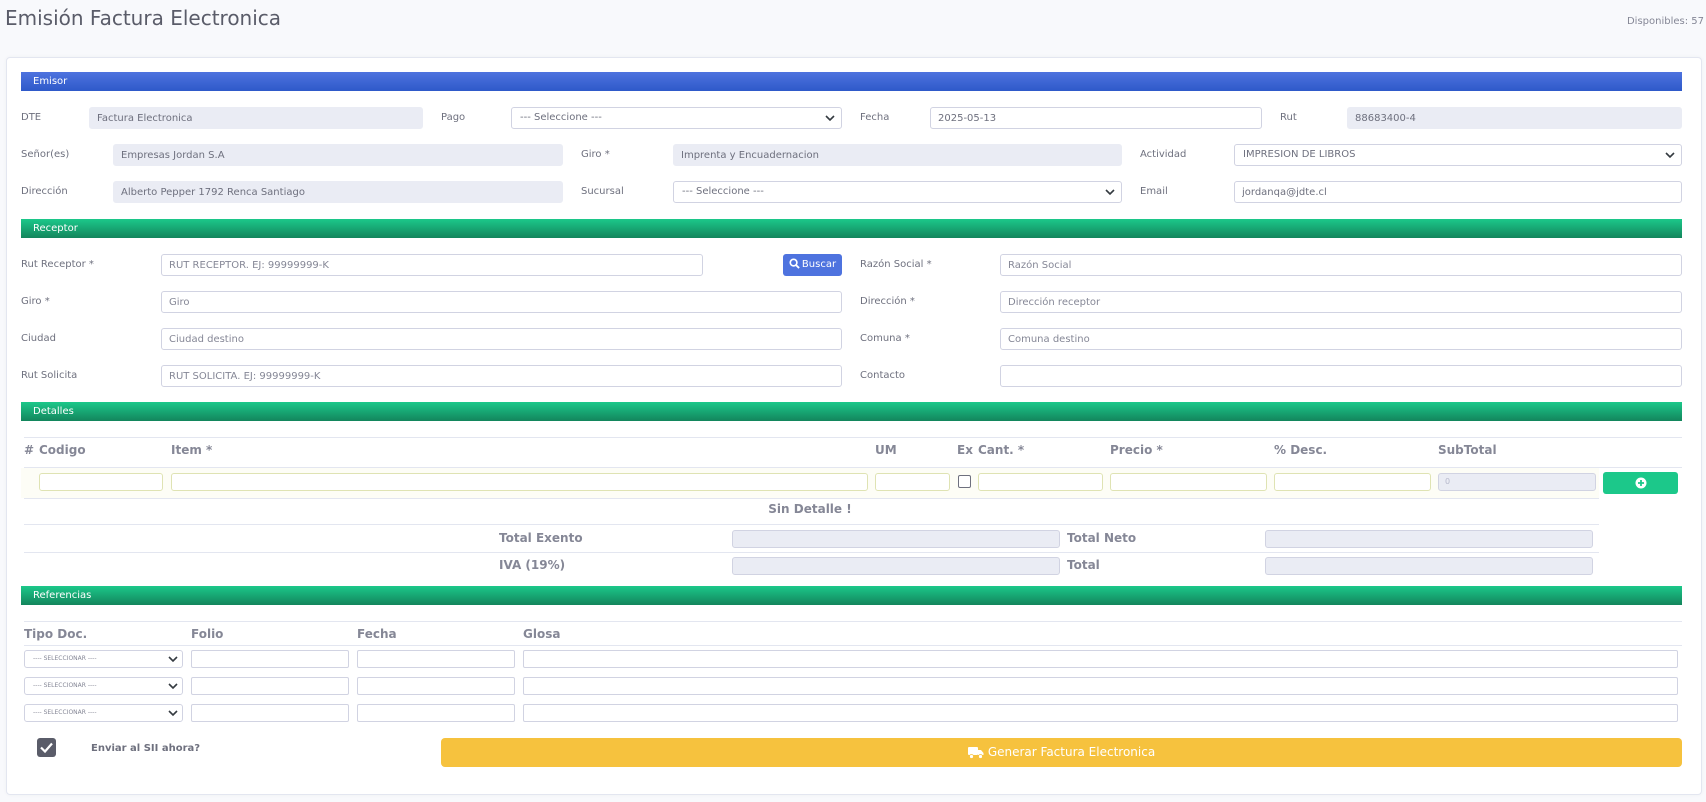 This screenshot has height=802, width=1706. What do you see at coordinates (29, 450) in the screenshot?
I see `col-index: #` at bounding box center [29, 450].